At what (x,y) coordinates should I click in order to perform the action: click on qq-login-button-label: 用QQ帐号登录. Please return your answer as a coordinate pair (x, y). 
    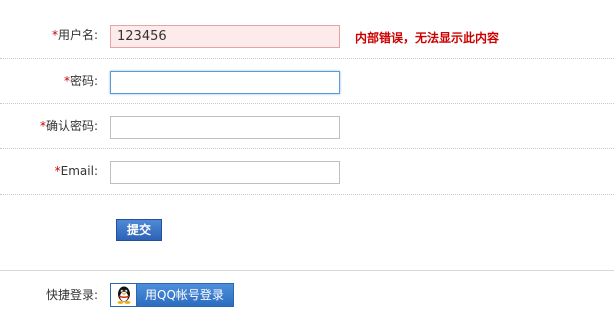
    Looking at the image, I should click on (184, 295).